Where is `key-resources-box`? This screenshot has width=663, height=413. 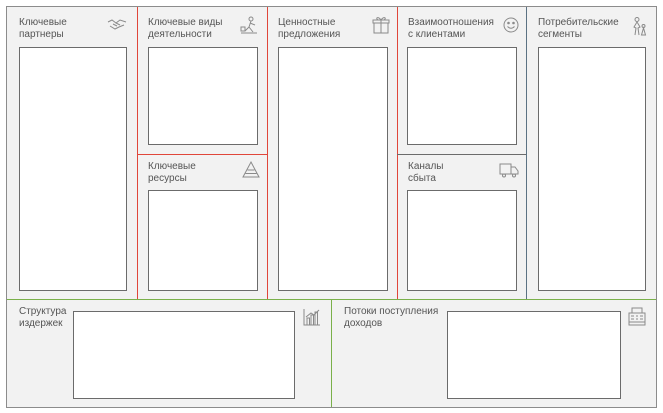 key-resources-box is located at coordinates (203, 240).